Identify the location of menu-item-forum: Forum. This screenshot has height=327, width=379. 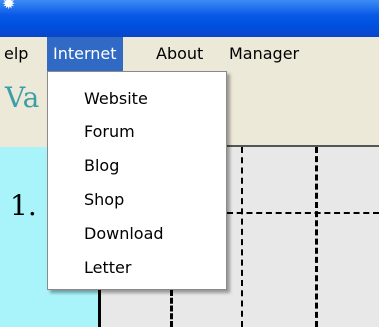
(109, 132).